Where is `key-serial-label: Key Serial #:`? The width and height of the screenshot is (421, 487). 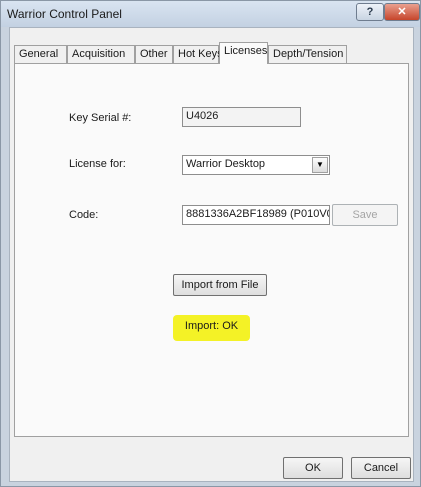 key-serial-label: Key Serial #: is located at coordinates (100, 118).